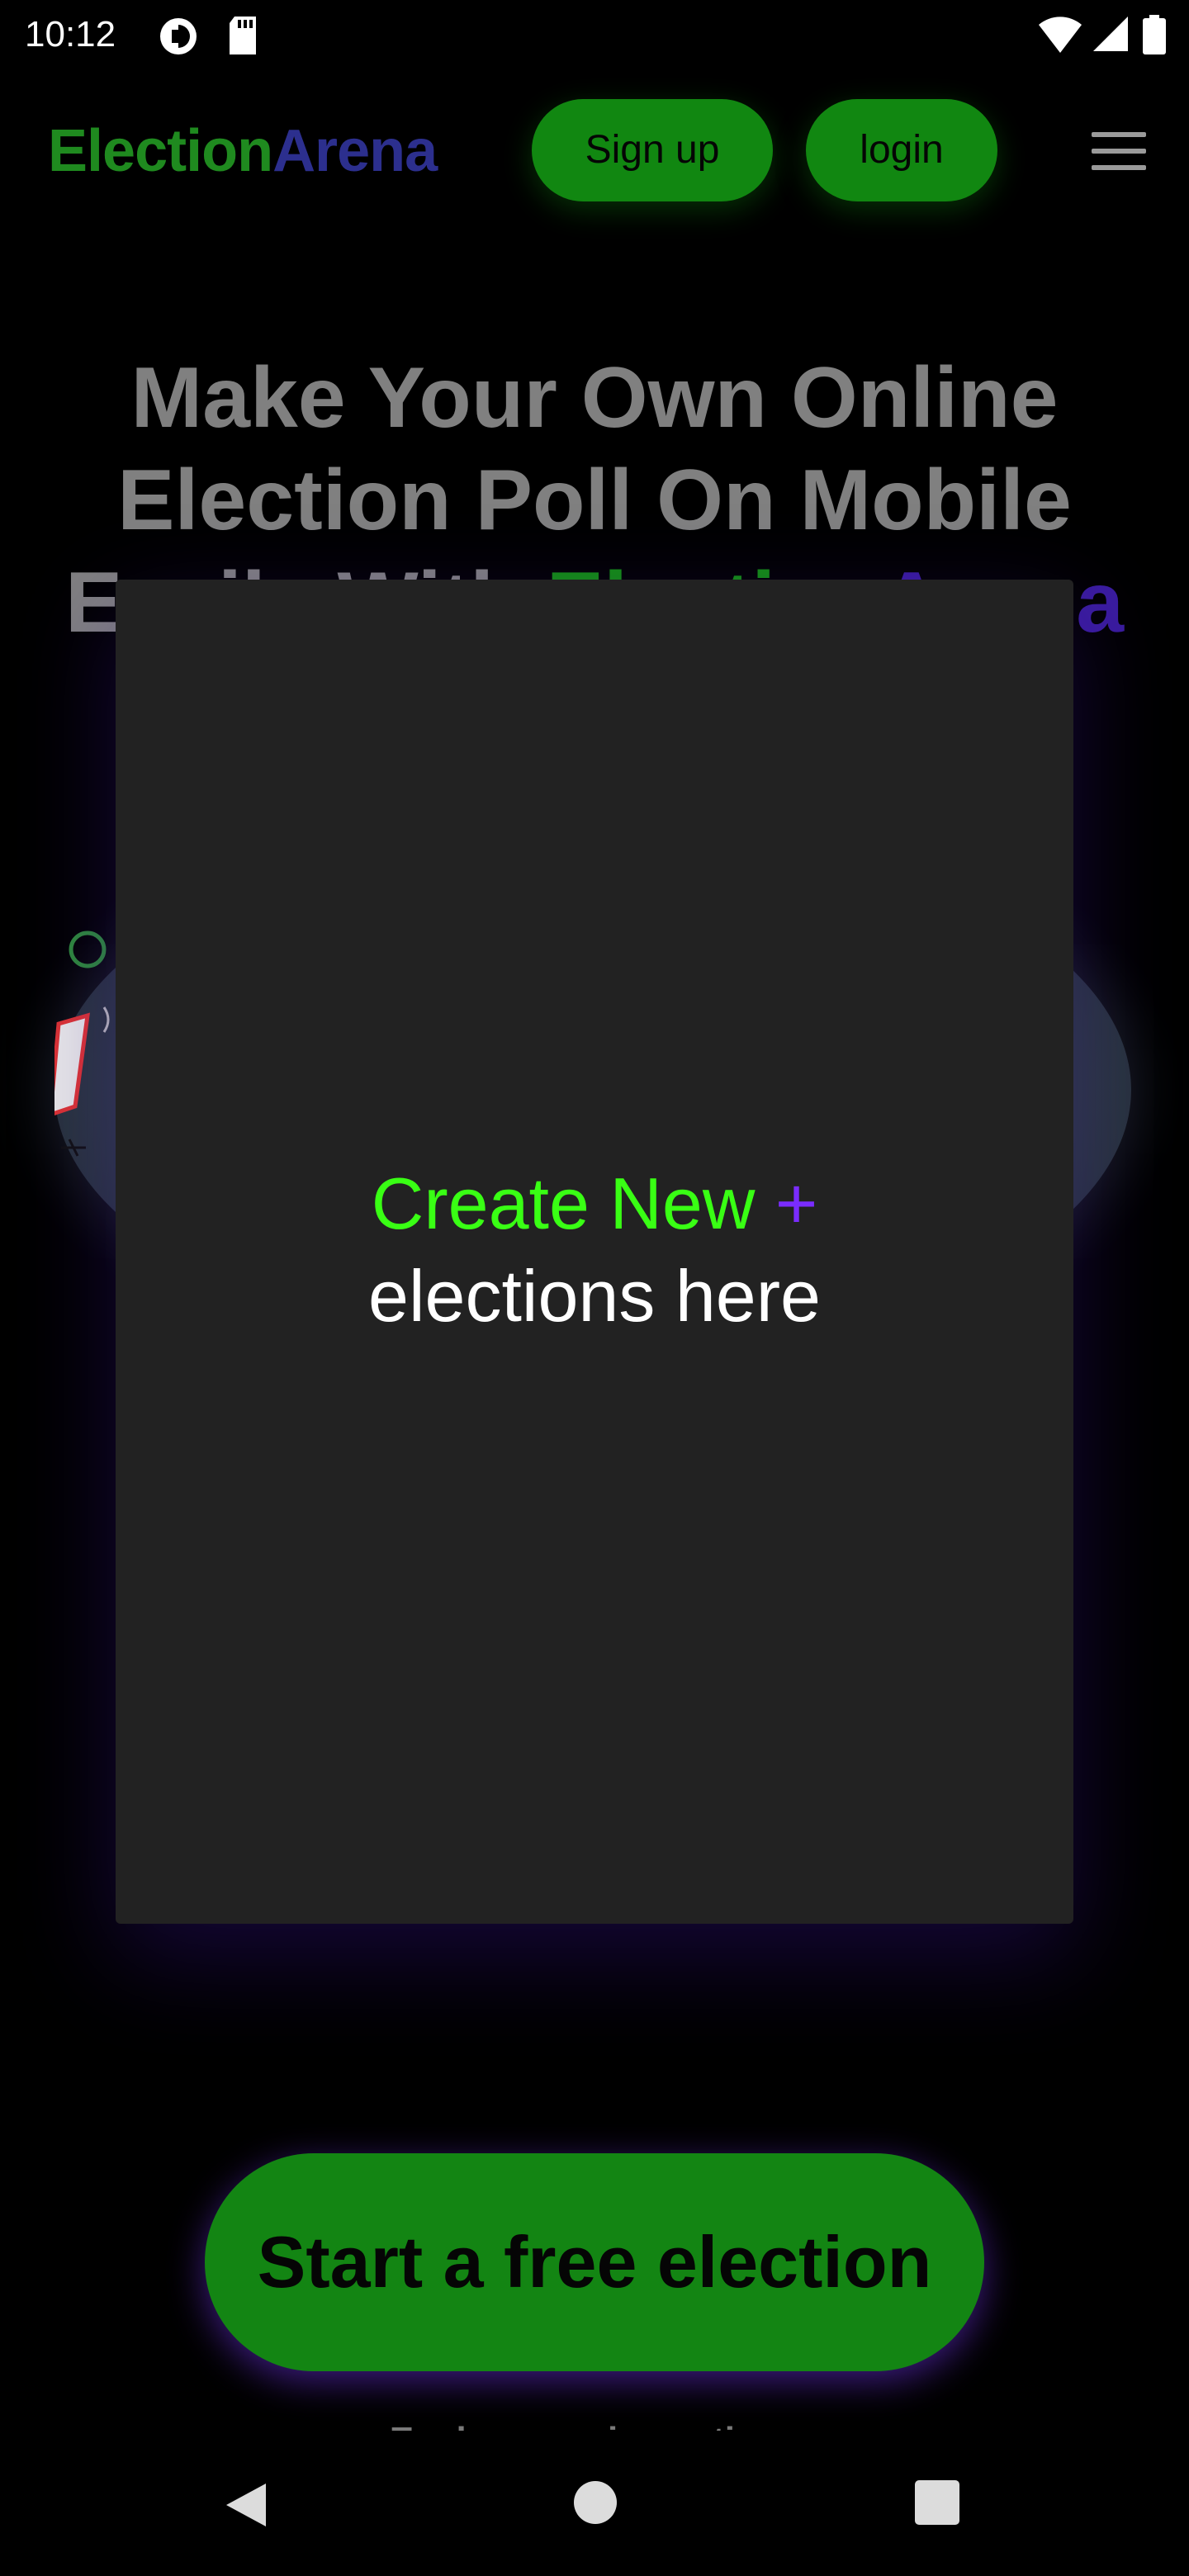  Describe the element at coordinates (178, 36) in the screenshot. I see `notification-circle-icon` at that location.